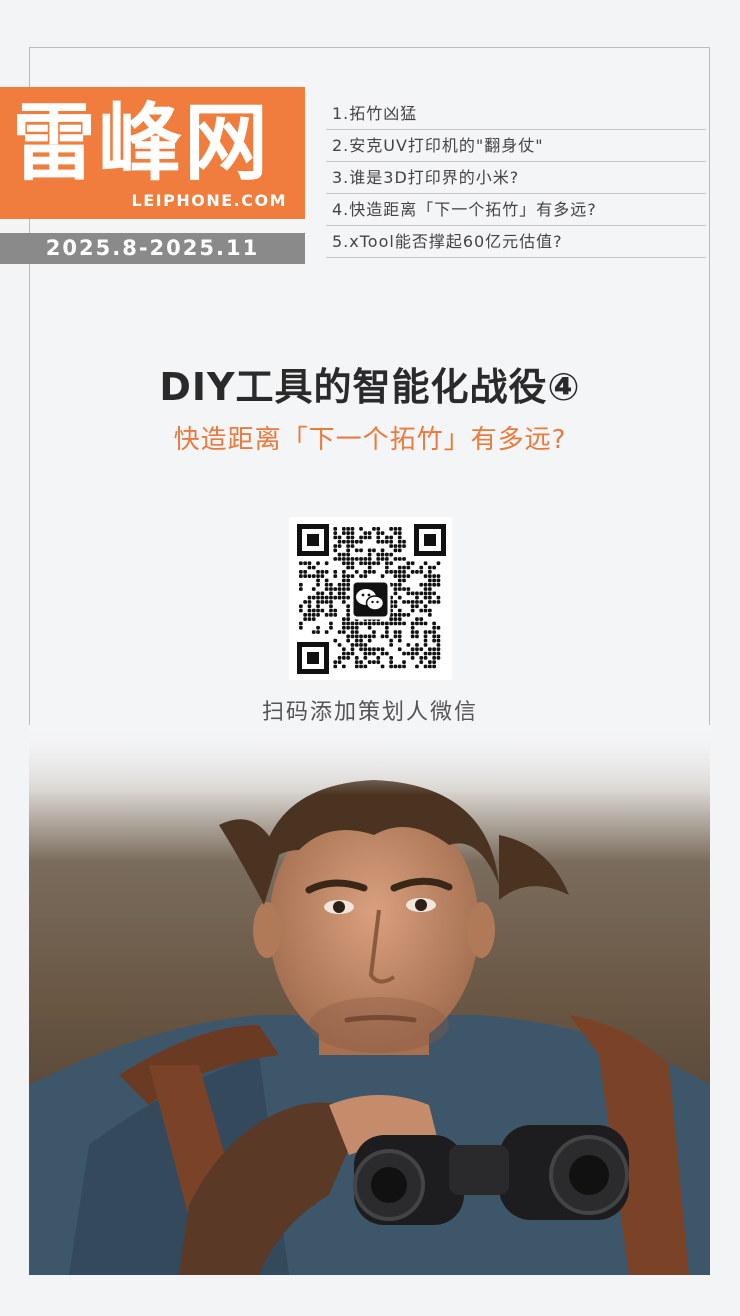  I want to click on leiphone-logo: 雷峰网 LEIPHONE.COM, so click(152, 153).